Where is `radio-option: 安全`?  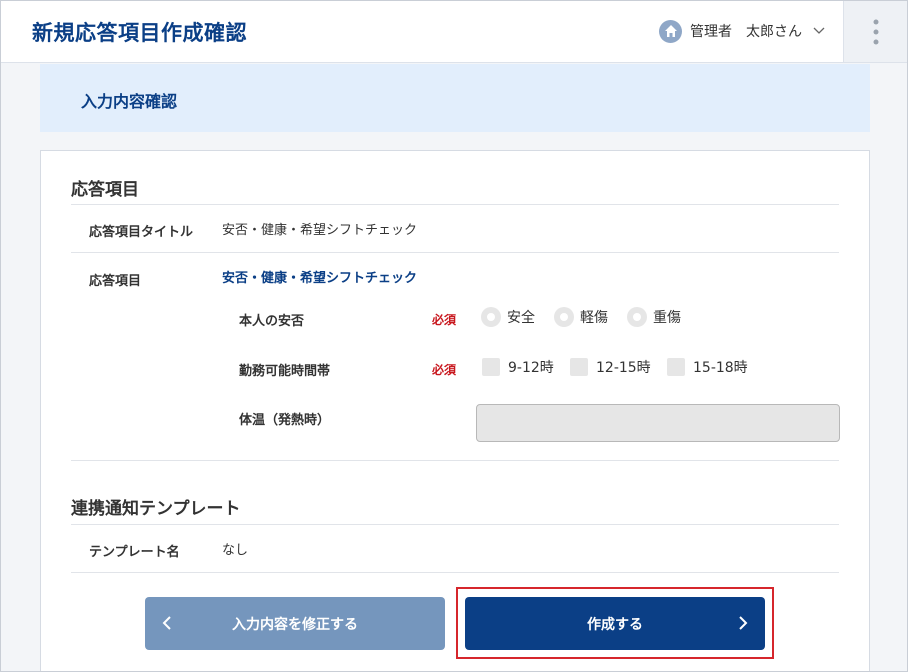 radio-option: 安全 is located at coordinates (508, 317).